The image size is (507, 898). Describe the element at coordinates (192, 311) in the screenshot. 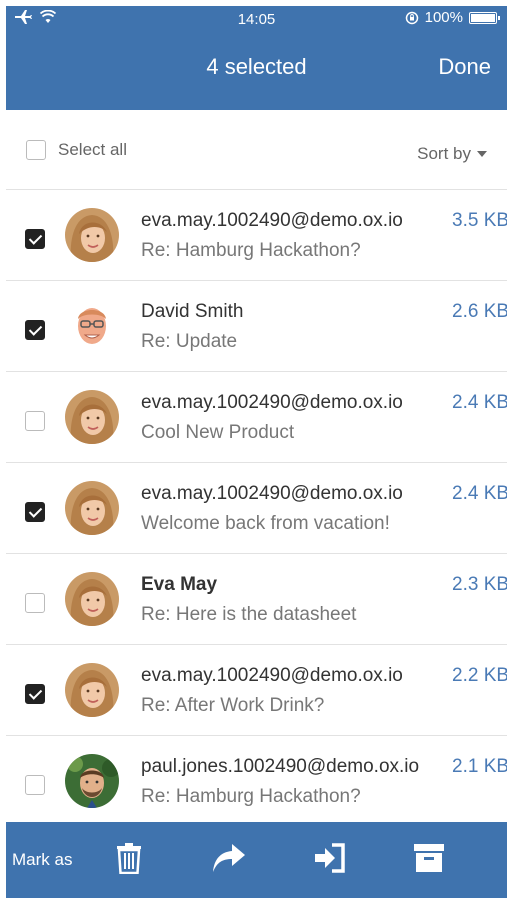

I see `mail-from: David Smith` at that location.